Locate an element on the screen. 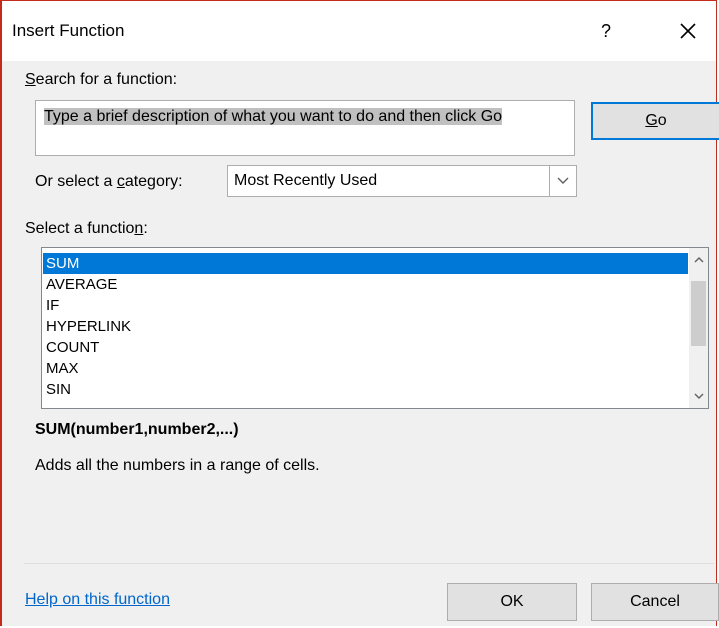 This screenshot has width=719, height=628. category-dropdown-arrow is located at coordinates (562, 181).